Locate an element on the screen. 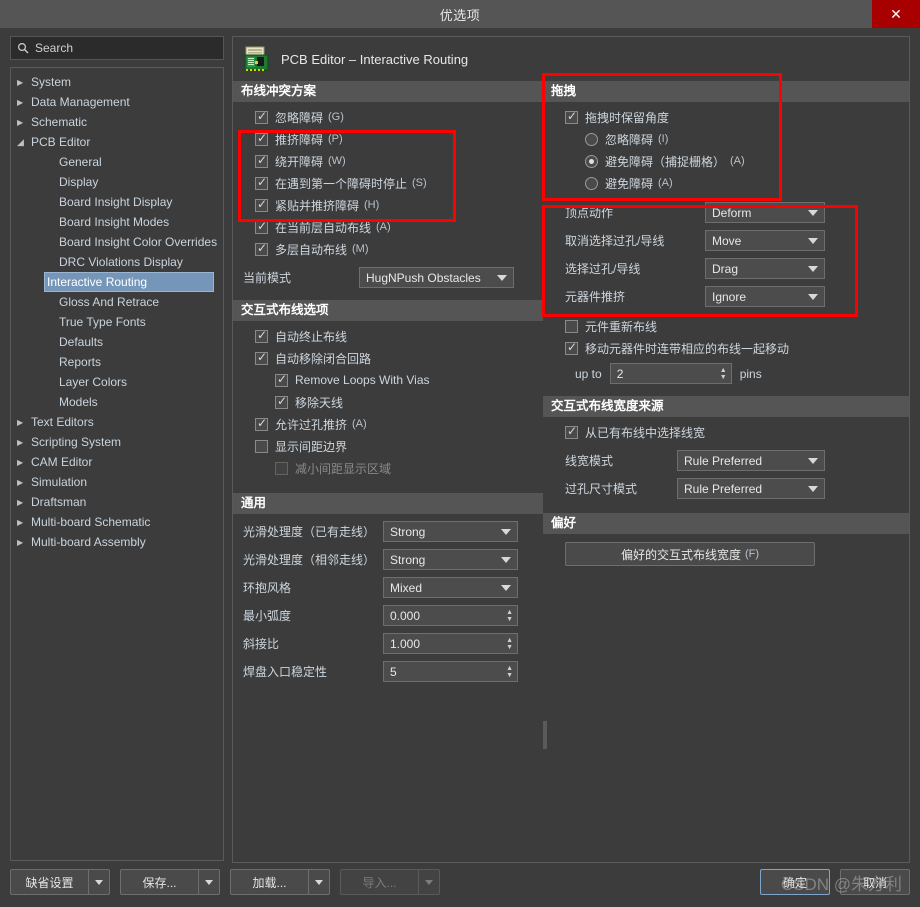 The height and width of the screenshot is (907, 920). sidebar-item-pcb-editor: PCB Editor is located at coordinates (117, 142).